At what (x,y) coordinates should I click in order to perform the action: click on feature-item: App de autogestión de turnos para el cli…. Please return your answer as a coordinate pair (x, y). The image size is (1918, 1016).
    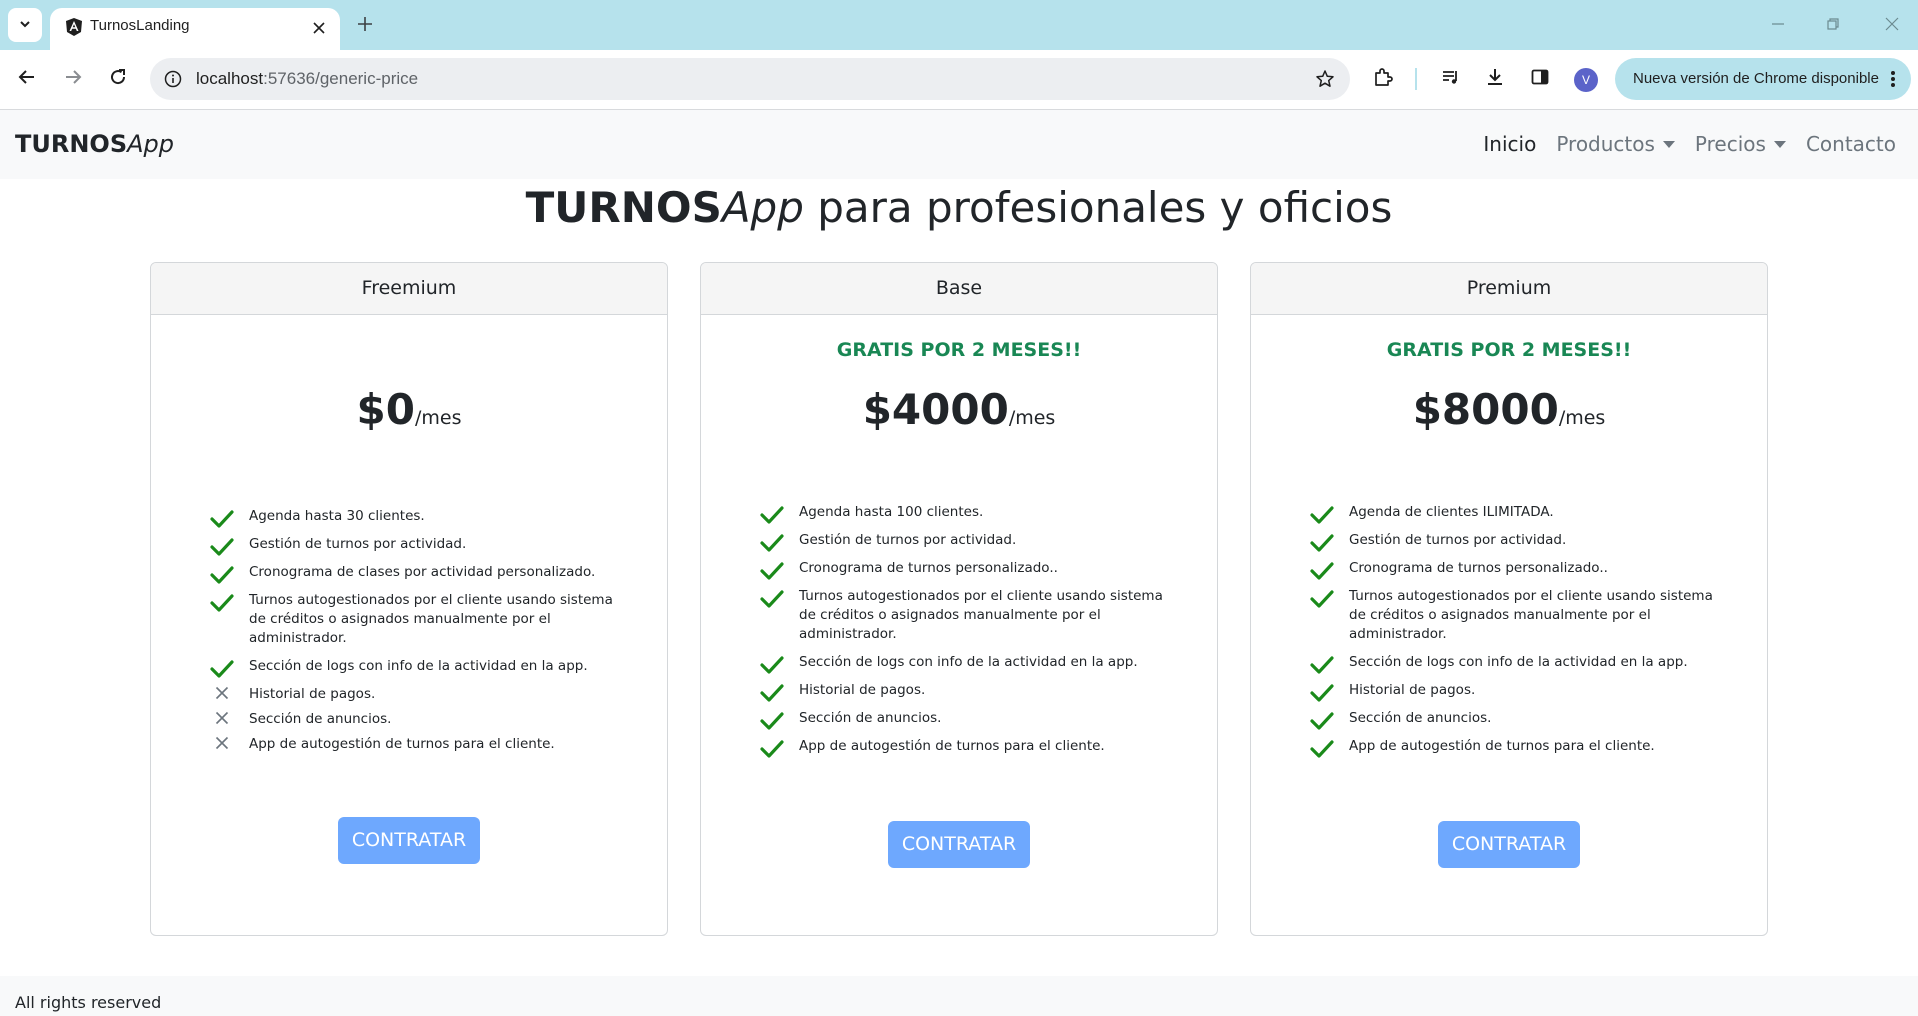
    Looking at the image, I should click on (969, 747).